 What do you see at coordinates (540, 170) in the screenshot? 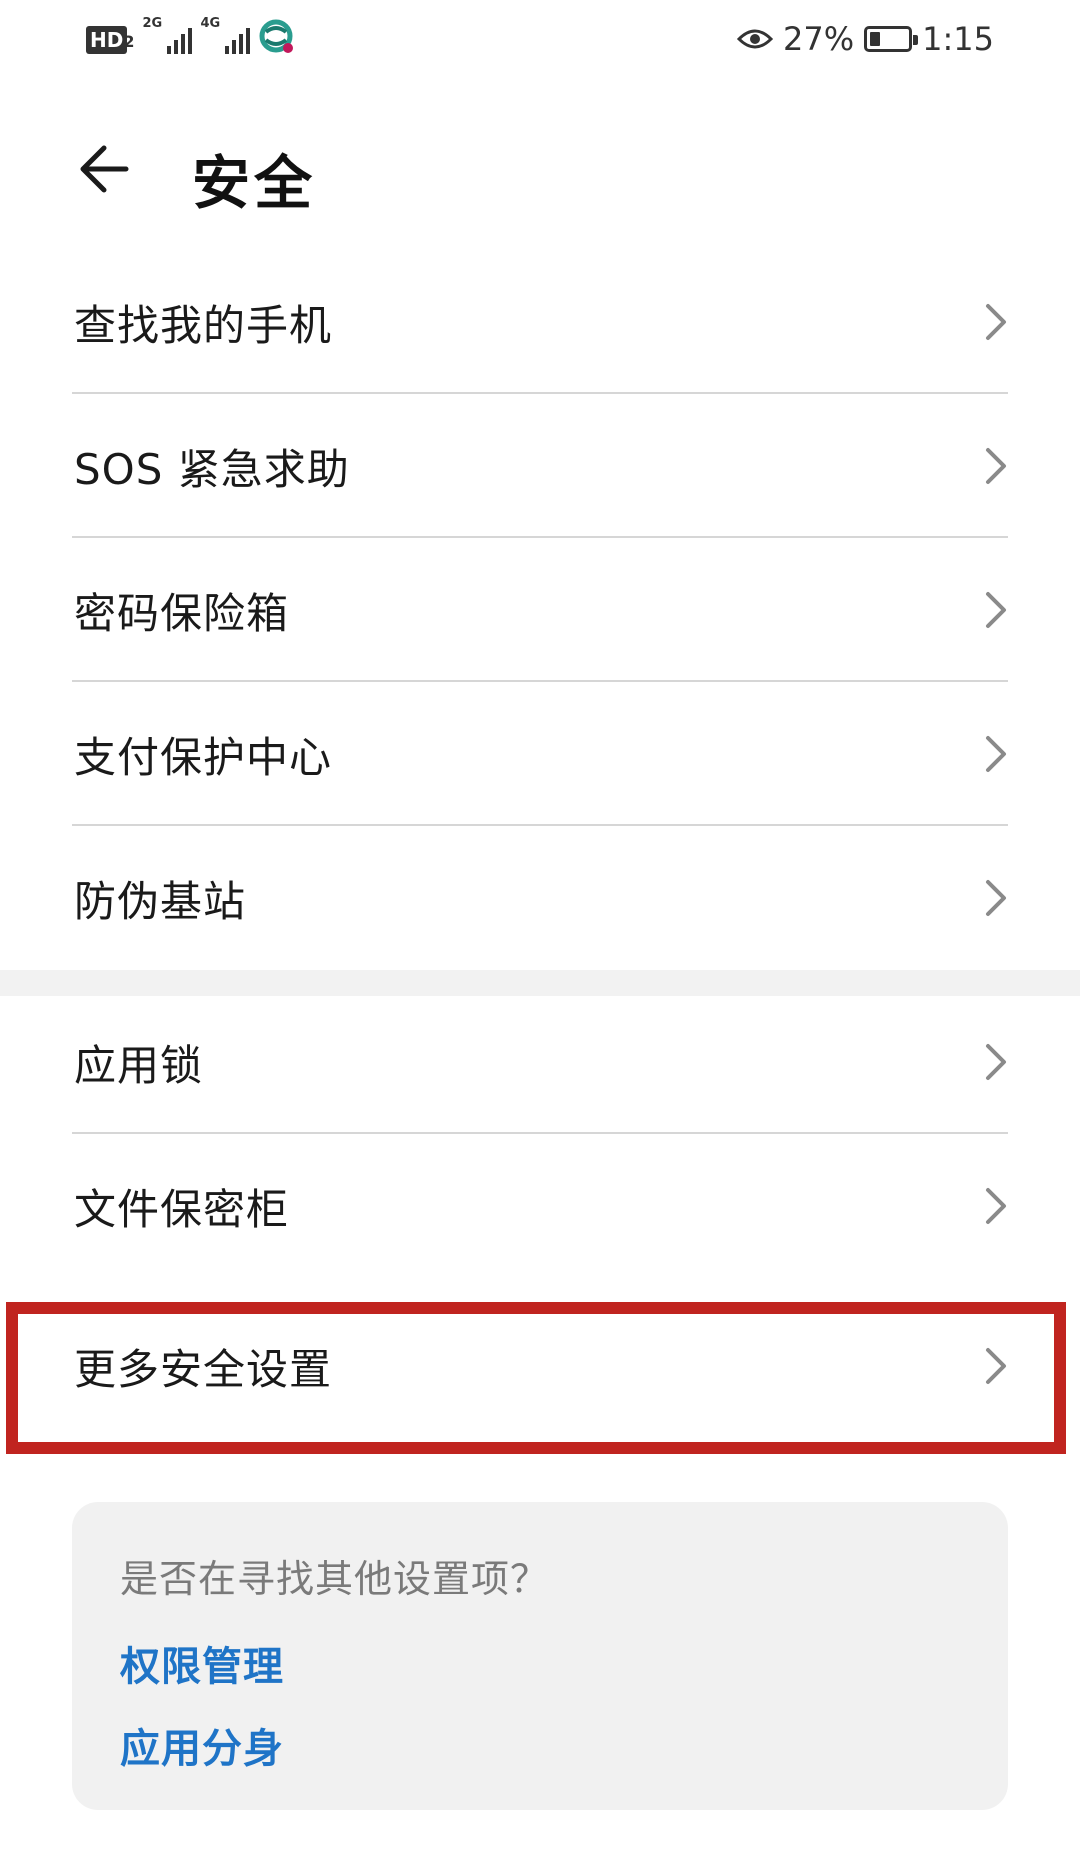
I see `app-header: 安全` at bounding box center [540, 170].